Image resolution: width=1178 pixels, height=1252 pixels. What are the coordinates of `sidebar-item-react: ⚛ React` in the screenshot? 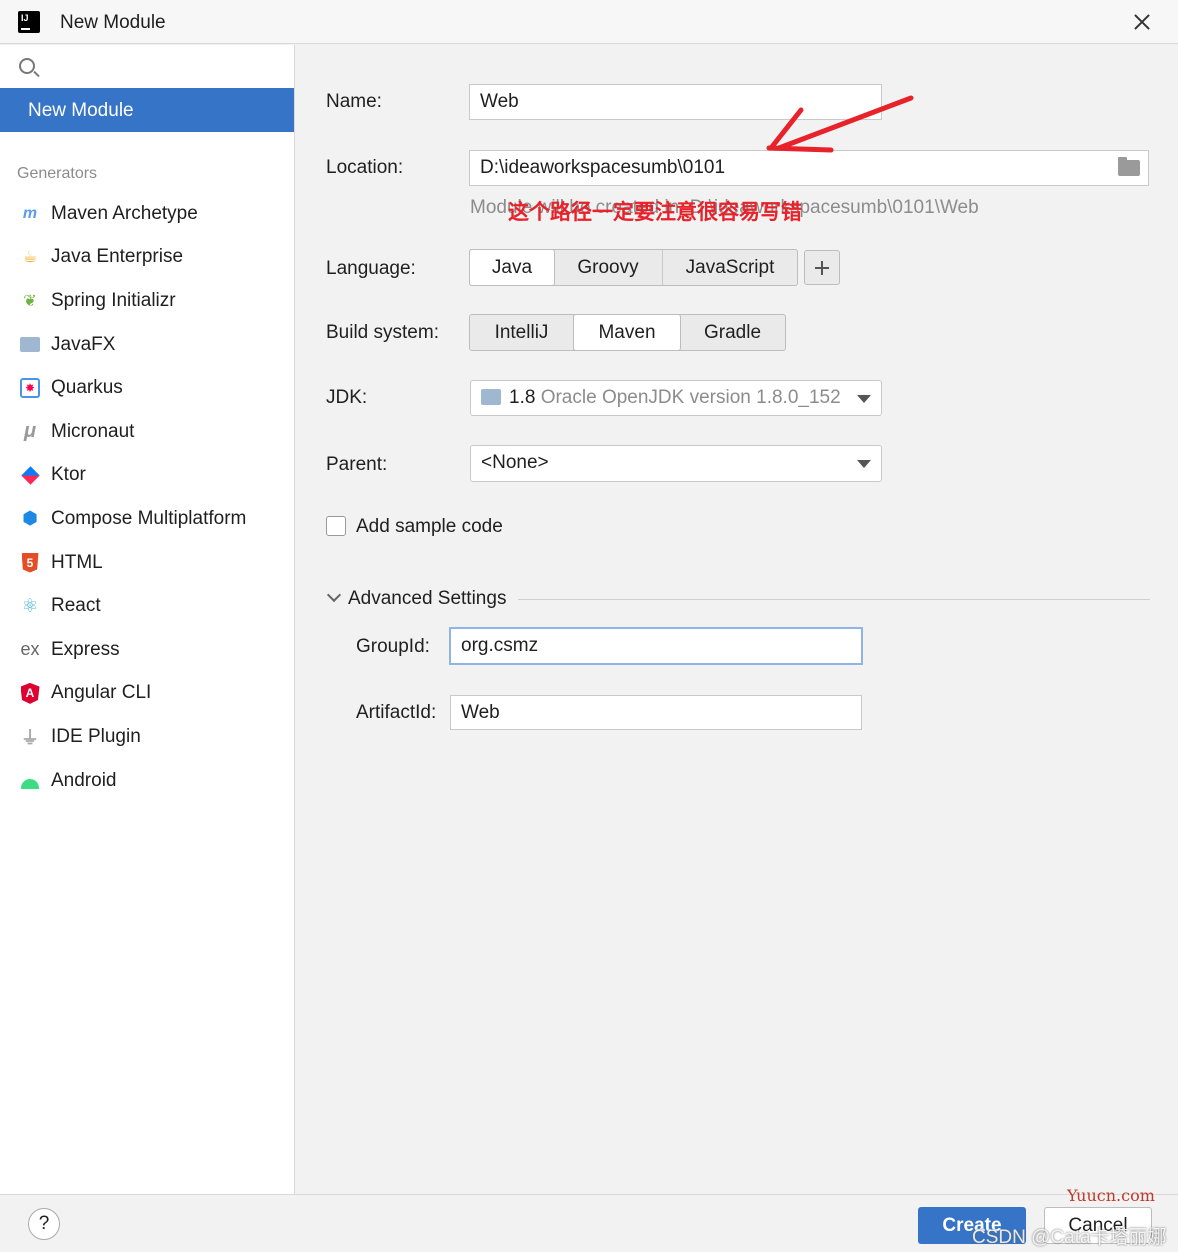 It's located at (147, 606).